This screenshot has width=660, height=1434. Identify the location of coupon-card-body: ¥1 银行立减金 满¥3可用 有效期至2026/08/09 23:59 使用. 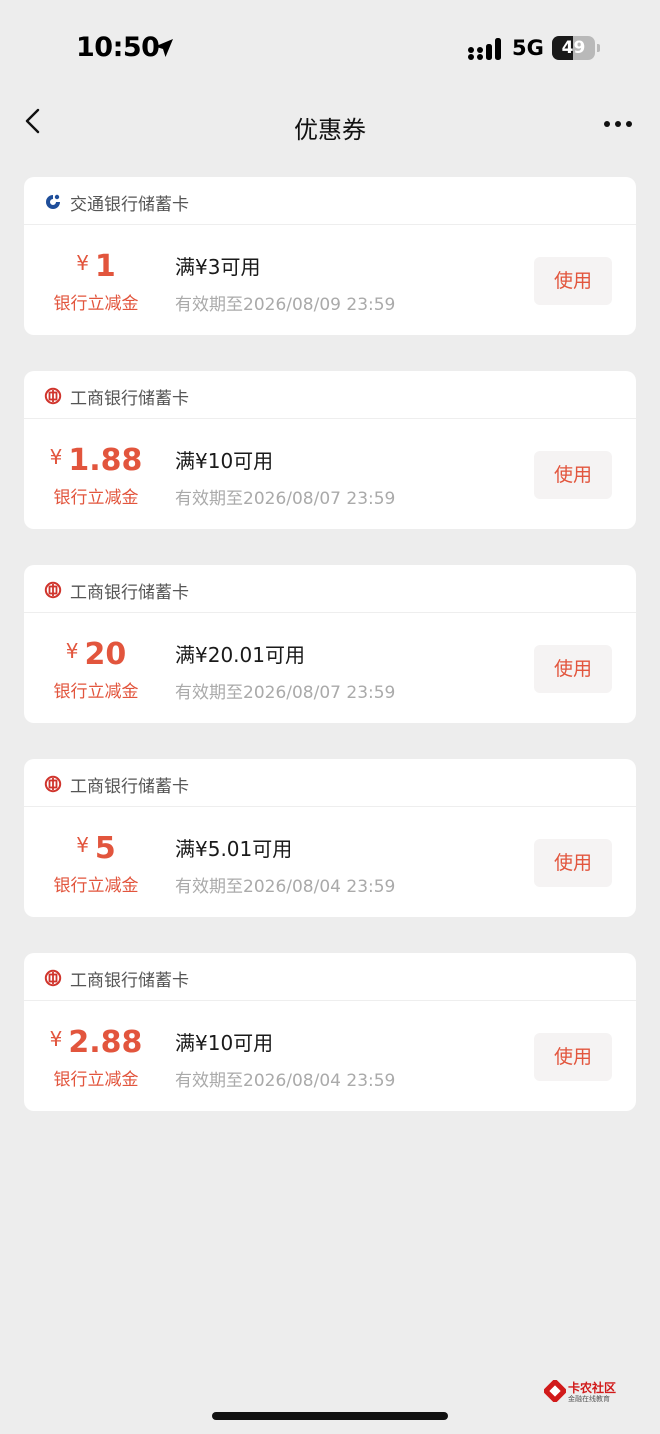
(330, 280).